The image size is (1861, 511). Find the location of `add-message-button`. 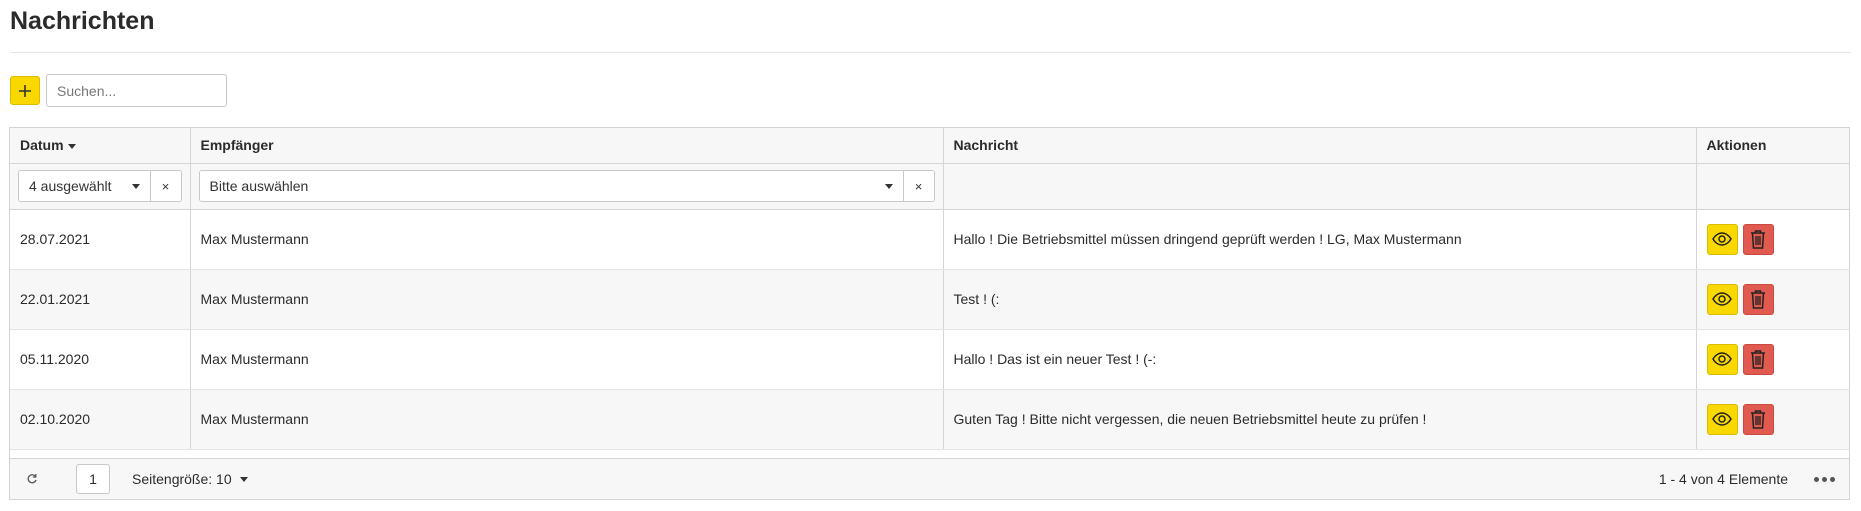

add-message-button is located at coordinates (25, 90).